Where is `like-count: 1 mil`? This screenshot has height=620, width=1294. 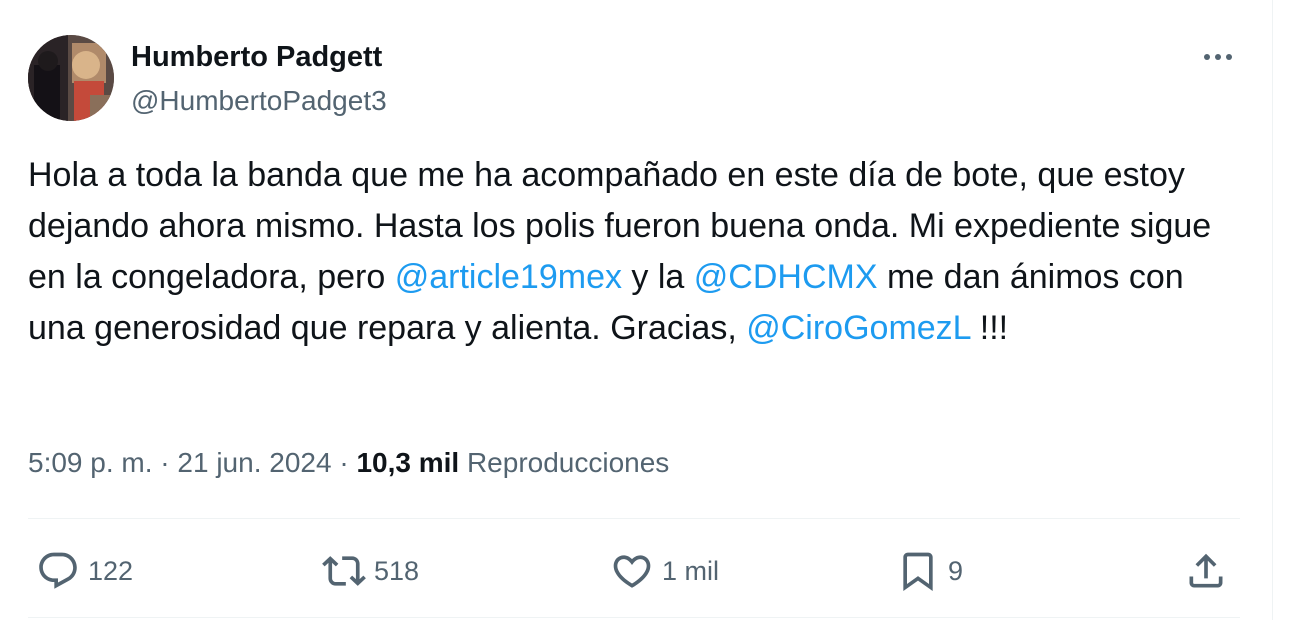 like-count: 1 mil is located at coordinates (691, 571).